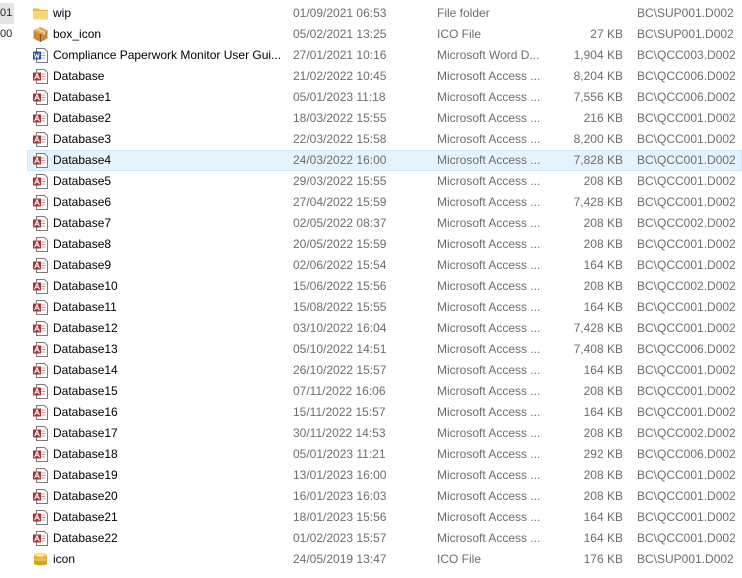 This screenshot has width=742, height=578. What do you see at coordinates (82, 244) in the screenshot?
I see `file-name: Database8` at bounding box center [82, 244].